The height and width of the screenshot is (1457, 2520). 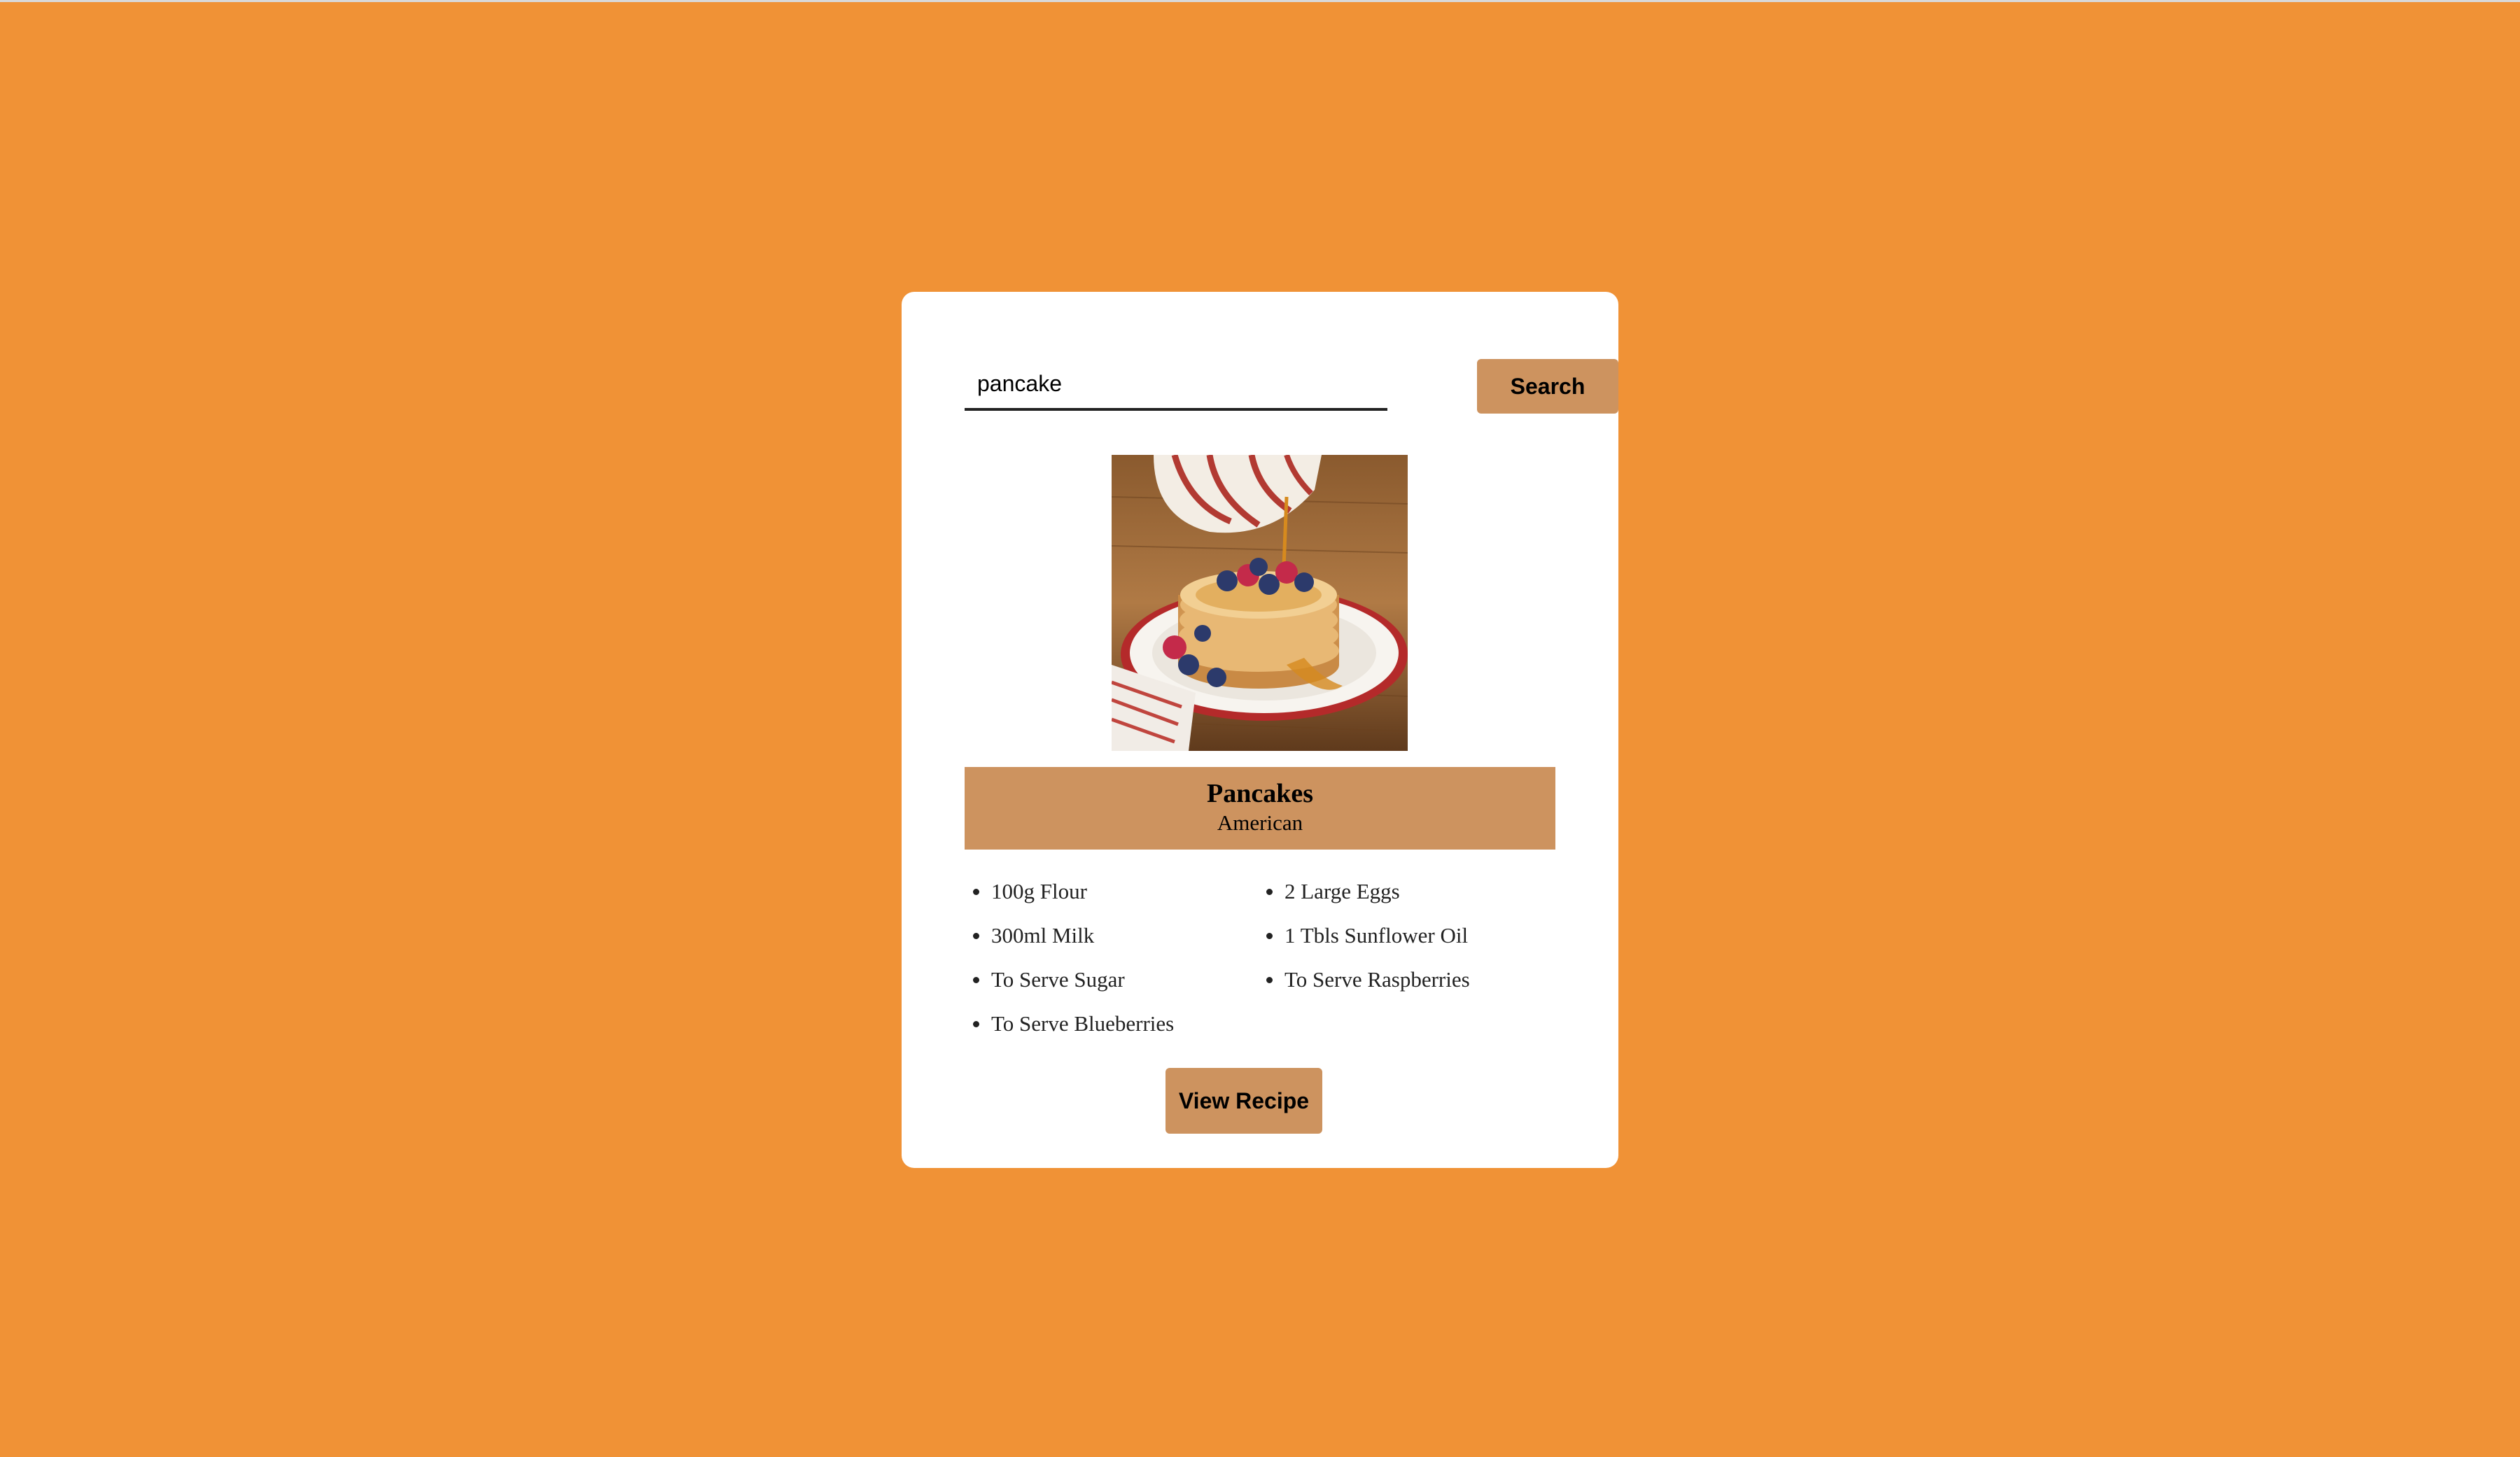 I want to click on ingredient-item: 2 Large Eggs, so click(x=1404, y=891).